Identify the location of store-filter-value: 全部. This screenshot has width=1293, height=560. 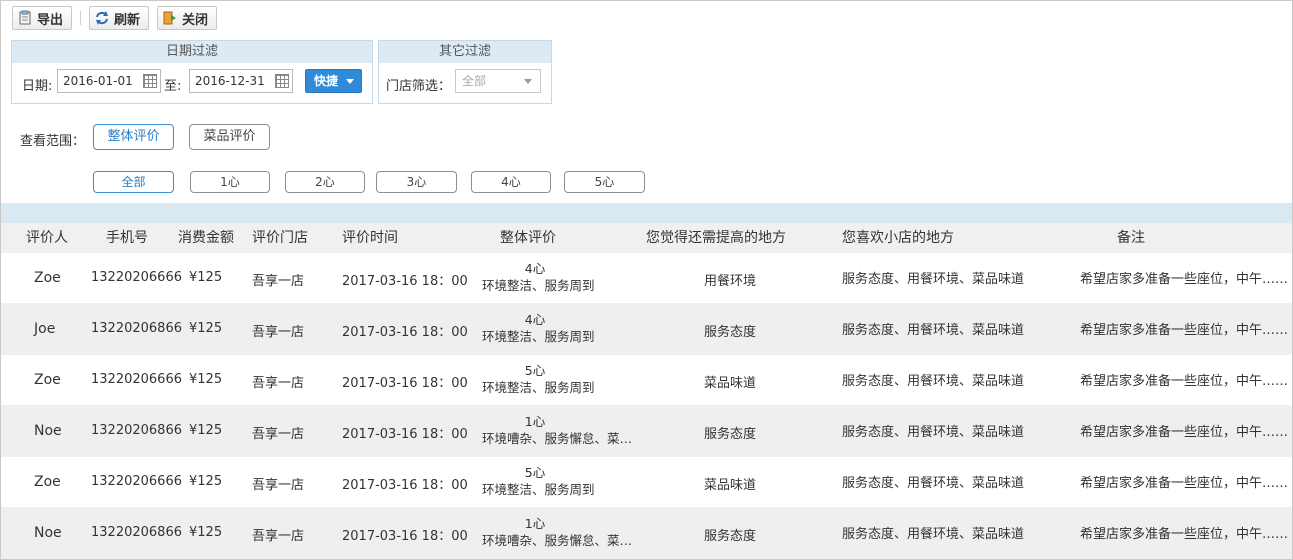
(474, 81).